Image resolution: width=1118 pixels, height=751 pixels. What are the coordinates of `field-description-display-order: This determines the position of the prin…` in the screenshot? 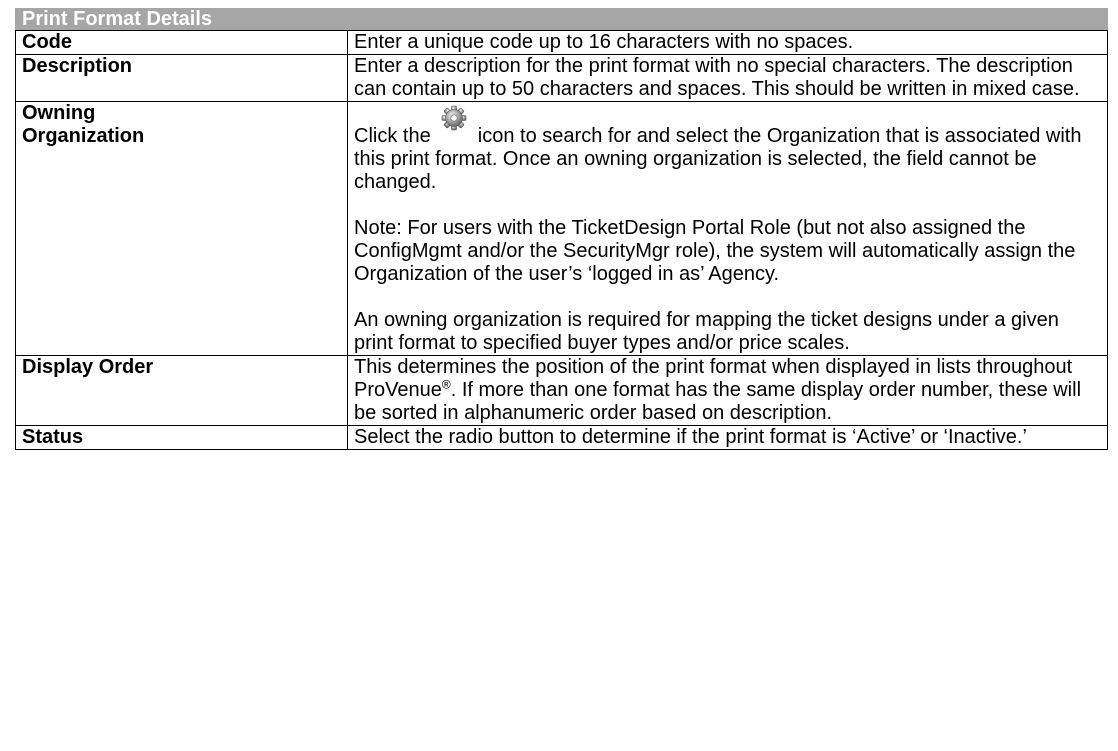 It's located at (727, 390).